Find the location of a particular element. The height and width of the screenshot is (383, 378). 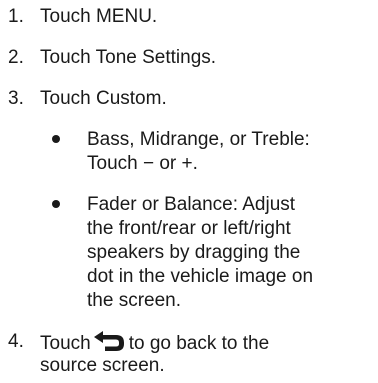

step-text: Touch to go back to the is located at coordinates (154, 343).